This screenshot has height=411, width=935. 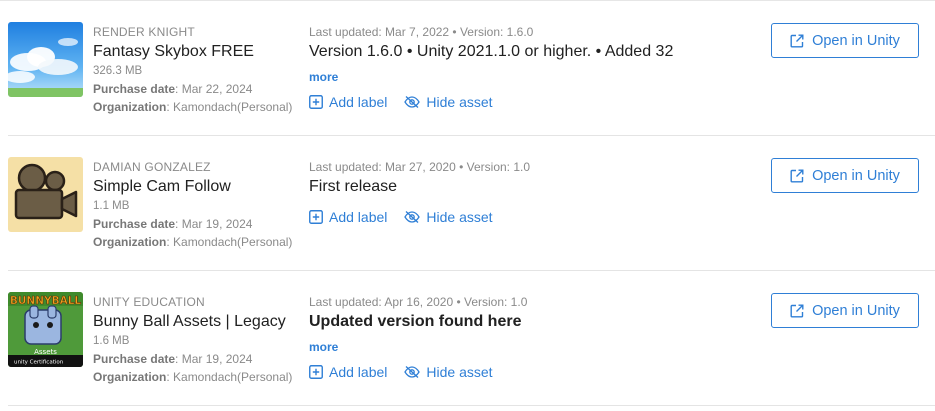 What do you see at coordinates (149, 302) in the screenshot?
I see `publisher-name: UNITY EDUCATION` at bounding box center [149, 302].